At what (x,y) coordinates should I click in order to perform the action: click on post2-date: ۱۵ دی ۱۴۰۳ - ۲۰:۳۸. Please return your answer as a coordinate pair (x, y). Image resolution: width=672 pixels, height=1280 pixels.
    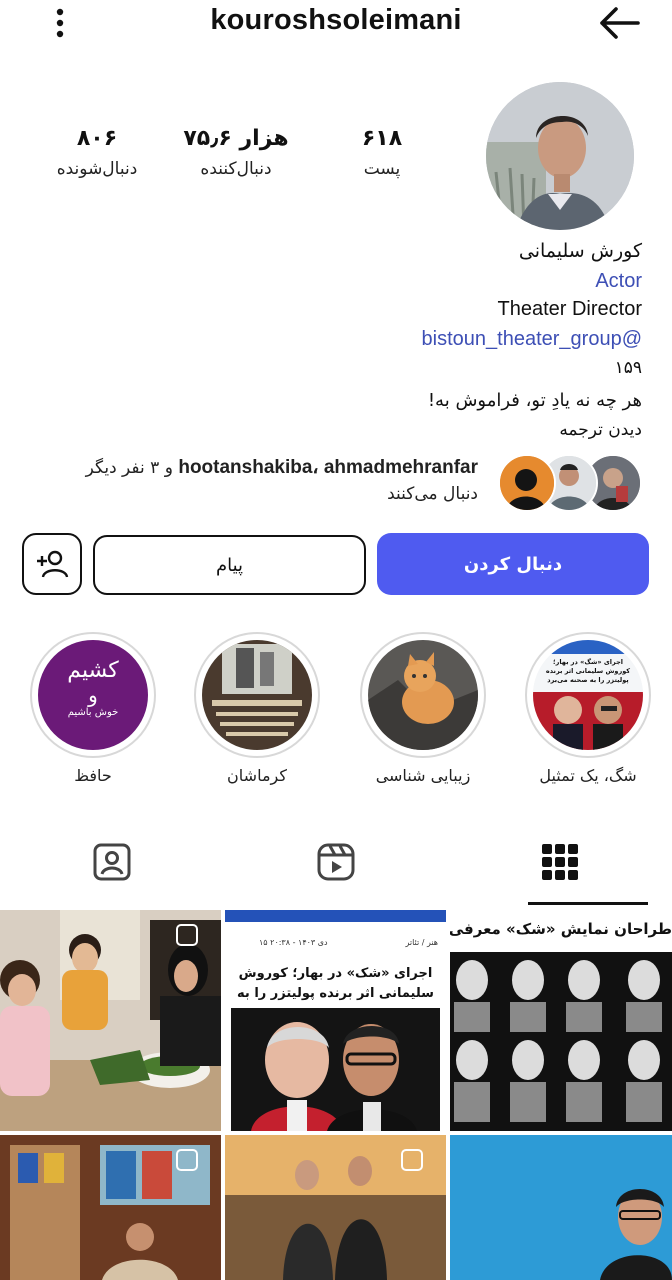
    Looking at the image, I should click on (293, 942).